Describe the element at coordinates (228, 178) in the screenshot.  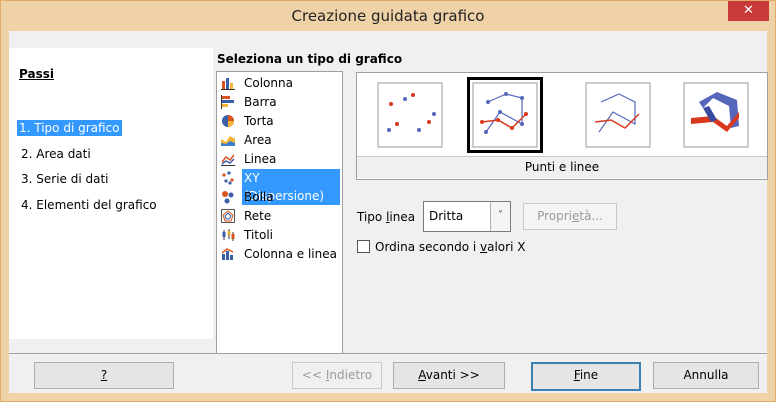
I see `xy-scatter-icon` at that location.